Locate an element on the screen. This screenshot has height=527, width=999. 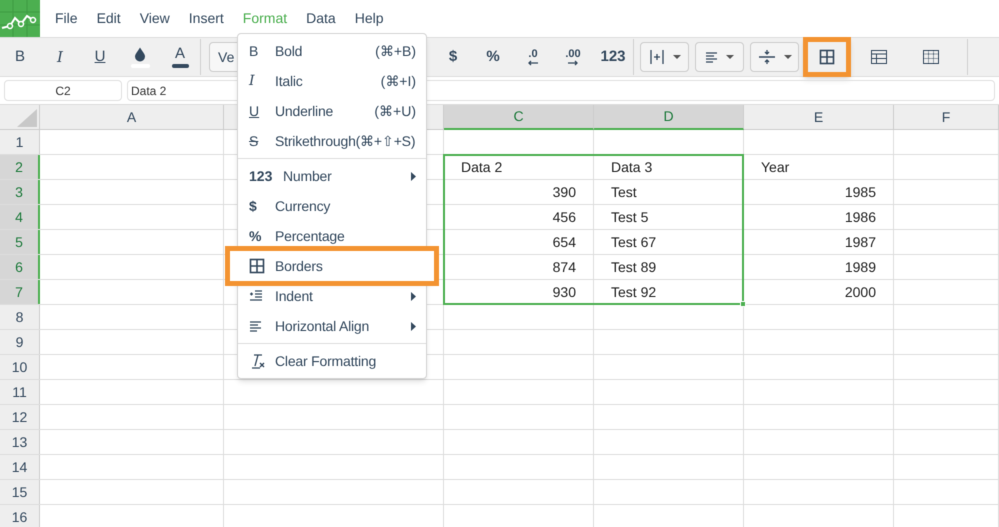
format-glyph: B is located at coordinates (253, 51).